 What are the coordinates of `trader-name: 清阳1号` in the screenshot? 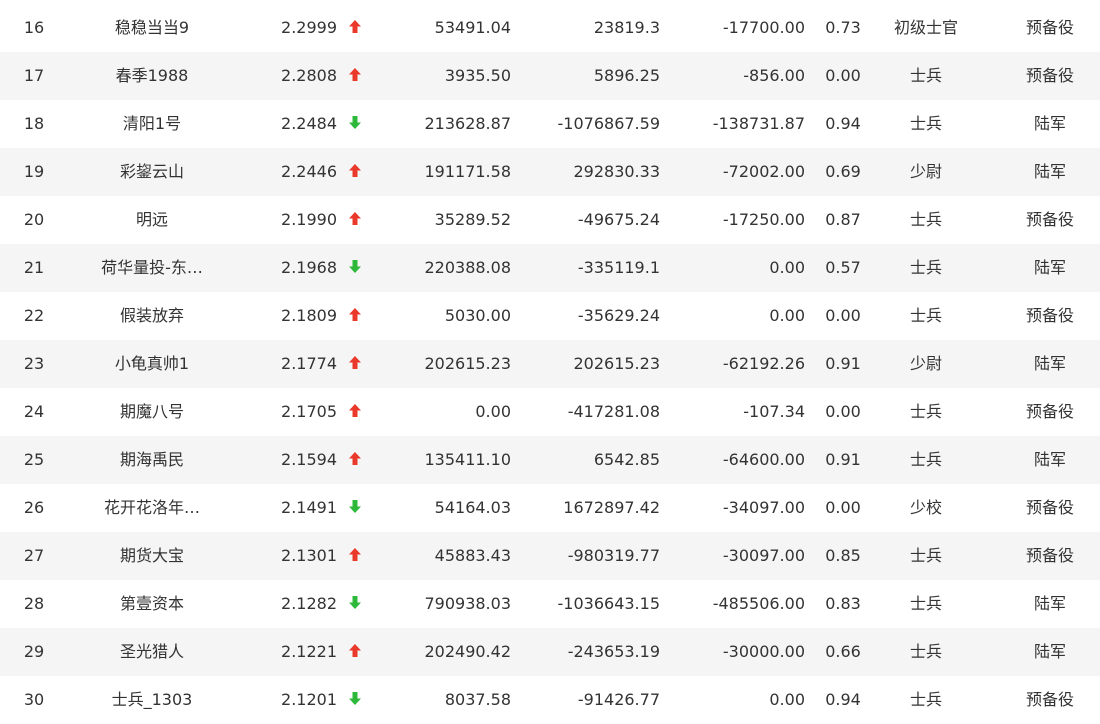 It's located at (152, 124).